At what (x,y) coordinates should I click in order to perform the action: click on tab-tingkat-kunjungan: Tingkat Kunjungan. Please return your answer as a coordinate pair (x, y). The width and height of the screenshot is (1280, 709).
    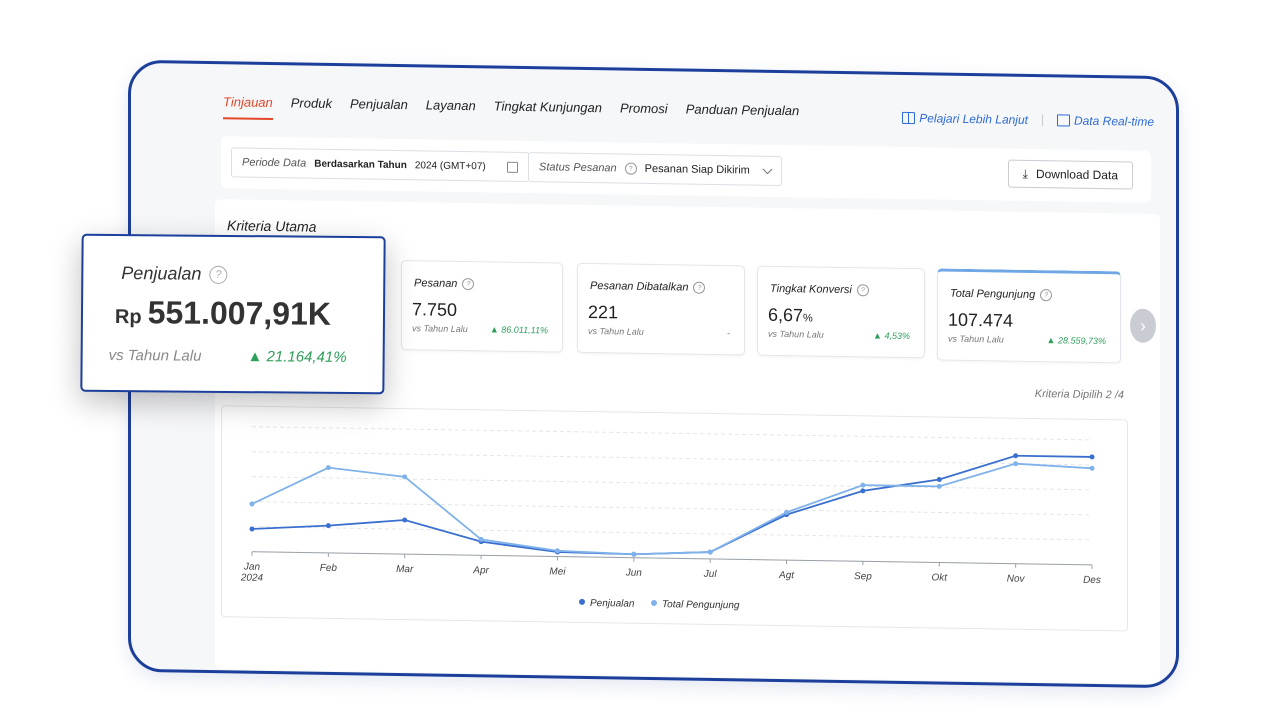
    Looking at the image, I should click on (548, 111).